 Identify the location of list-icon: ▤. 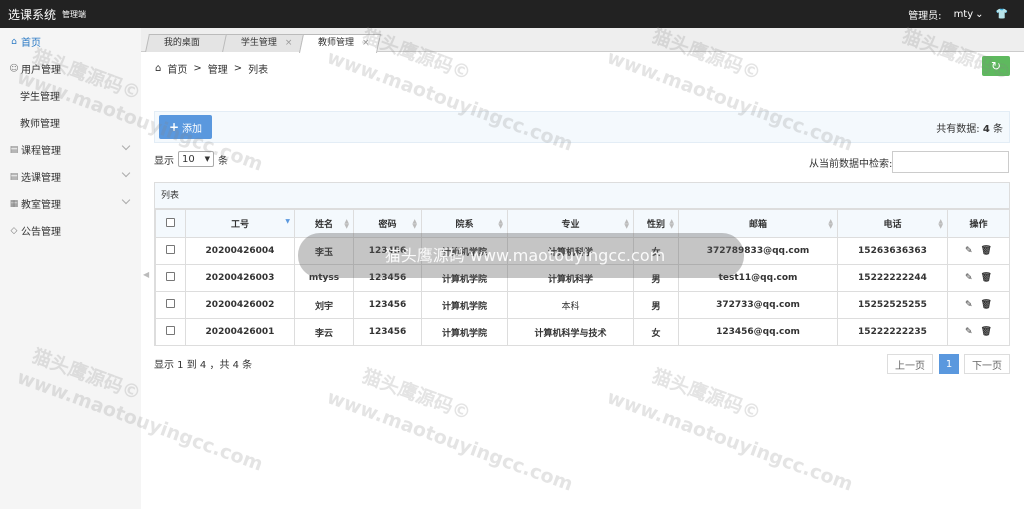
(14, 176).